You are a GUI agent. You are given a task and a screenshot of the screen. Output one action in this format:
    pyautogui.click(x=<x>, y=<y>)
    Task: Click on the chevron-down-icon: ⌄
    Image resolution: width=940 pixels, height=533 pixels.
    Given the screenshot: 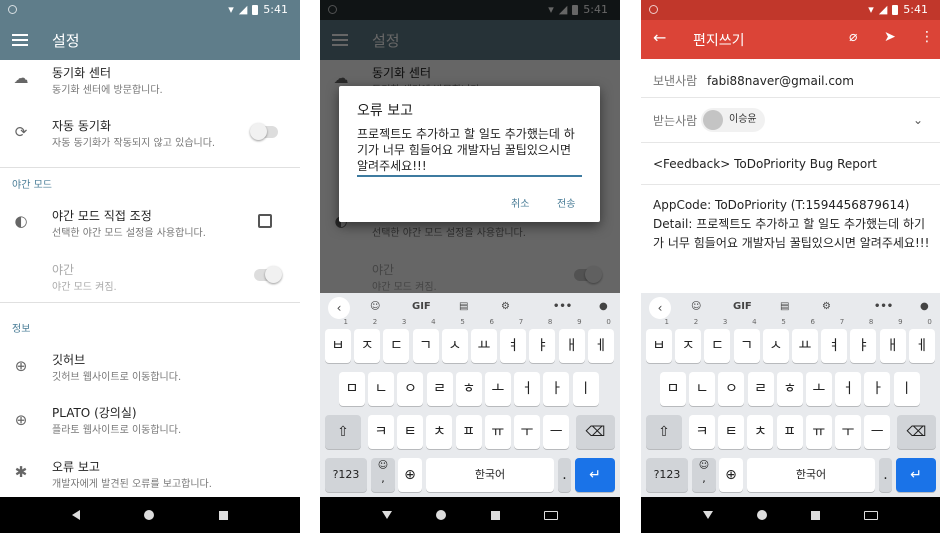 What is the action you would take?
    pyautogui.click(x=918, y=120)
    